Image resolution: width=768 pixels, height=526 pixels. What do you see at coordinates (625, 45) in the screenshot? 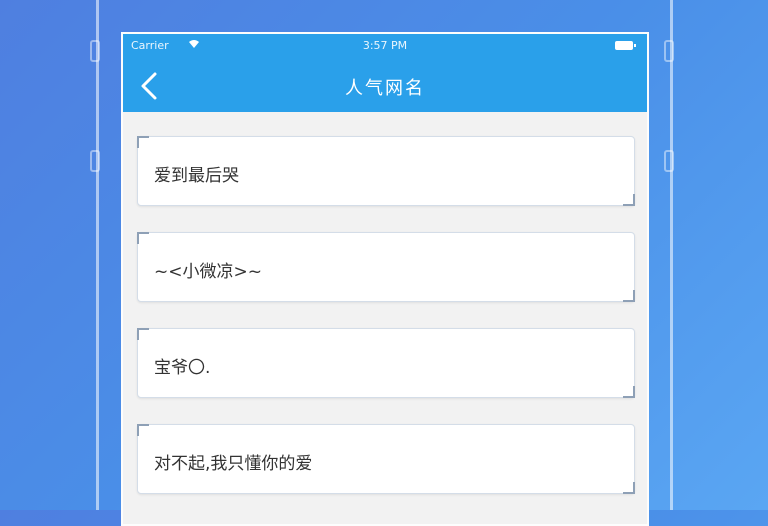
I see `battery-icon` at bounding box center [625, 45].